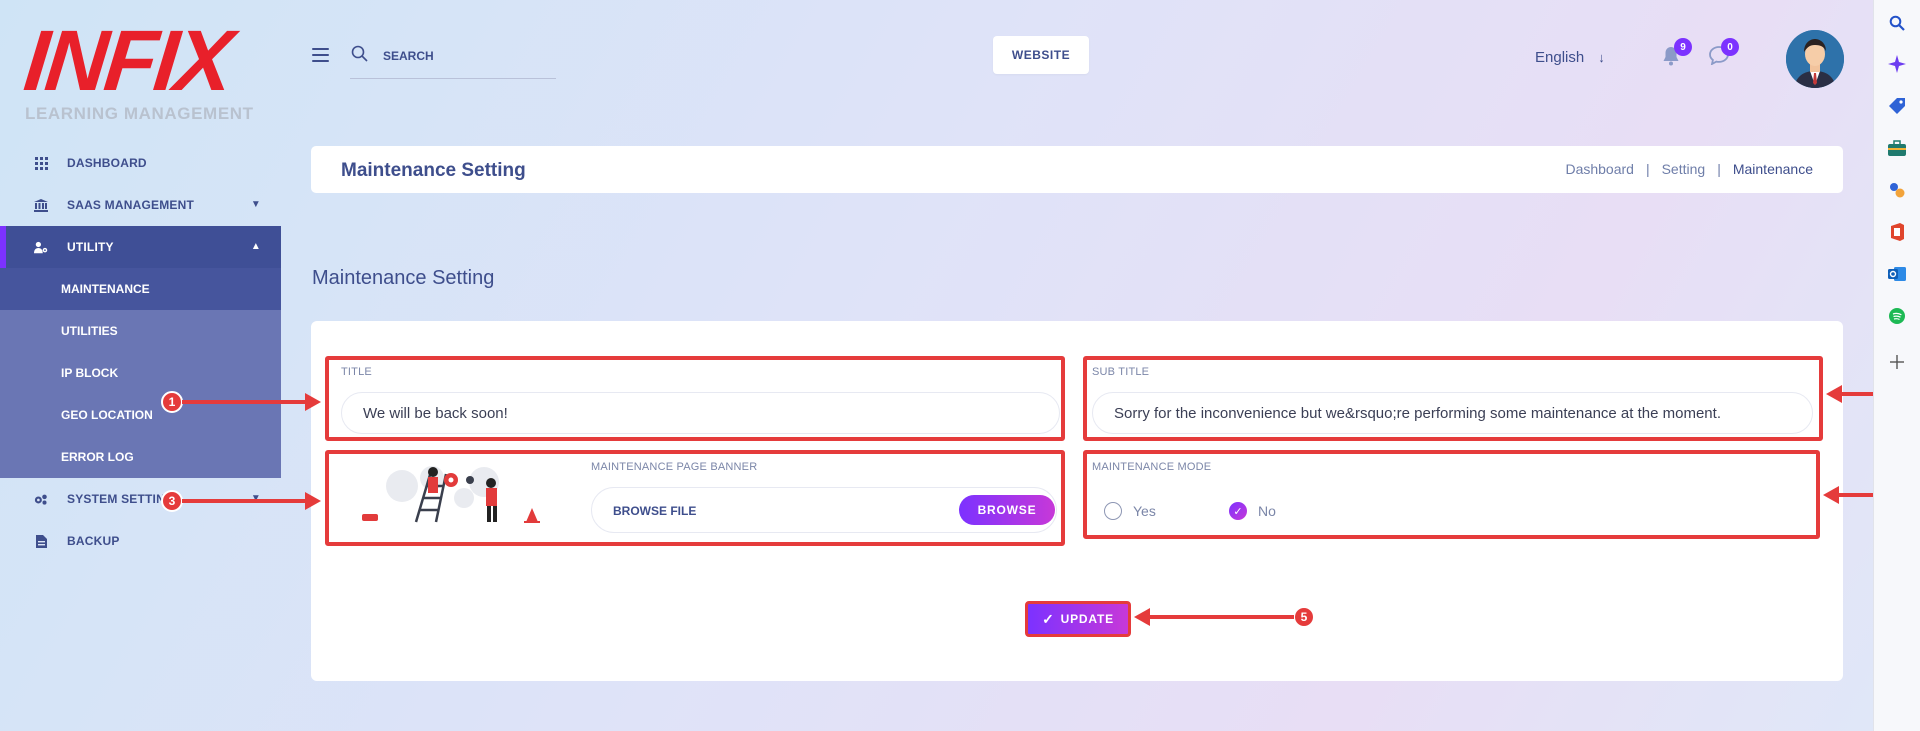  What do you see at coordinates (1041, 55) in the screenshot?
I see `website-button: WEBSITE` at bounding box center [1041, 55].